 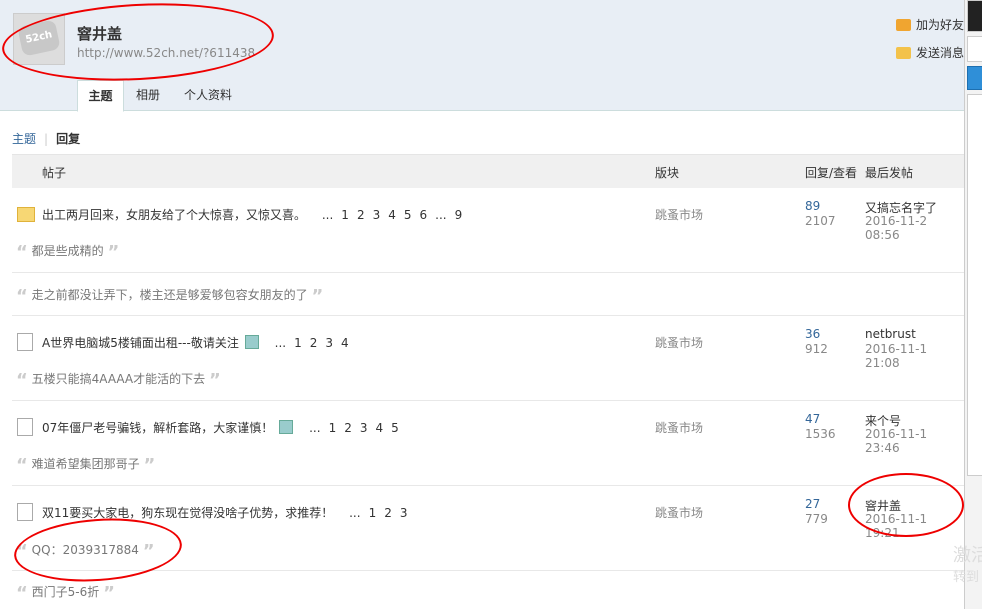 I want to click on thread-title: A世界电脑城5楼铺面出租---敬请关注, so click(x=140, y=343).